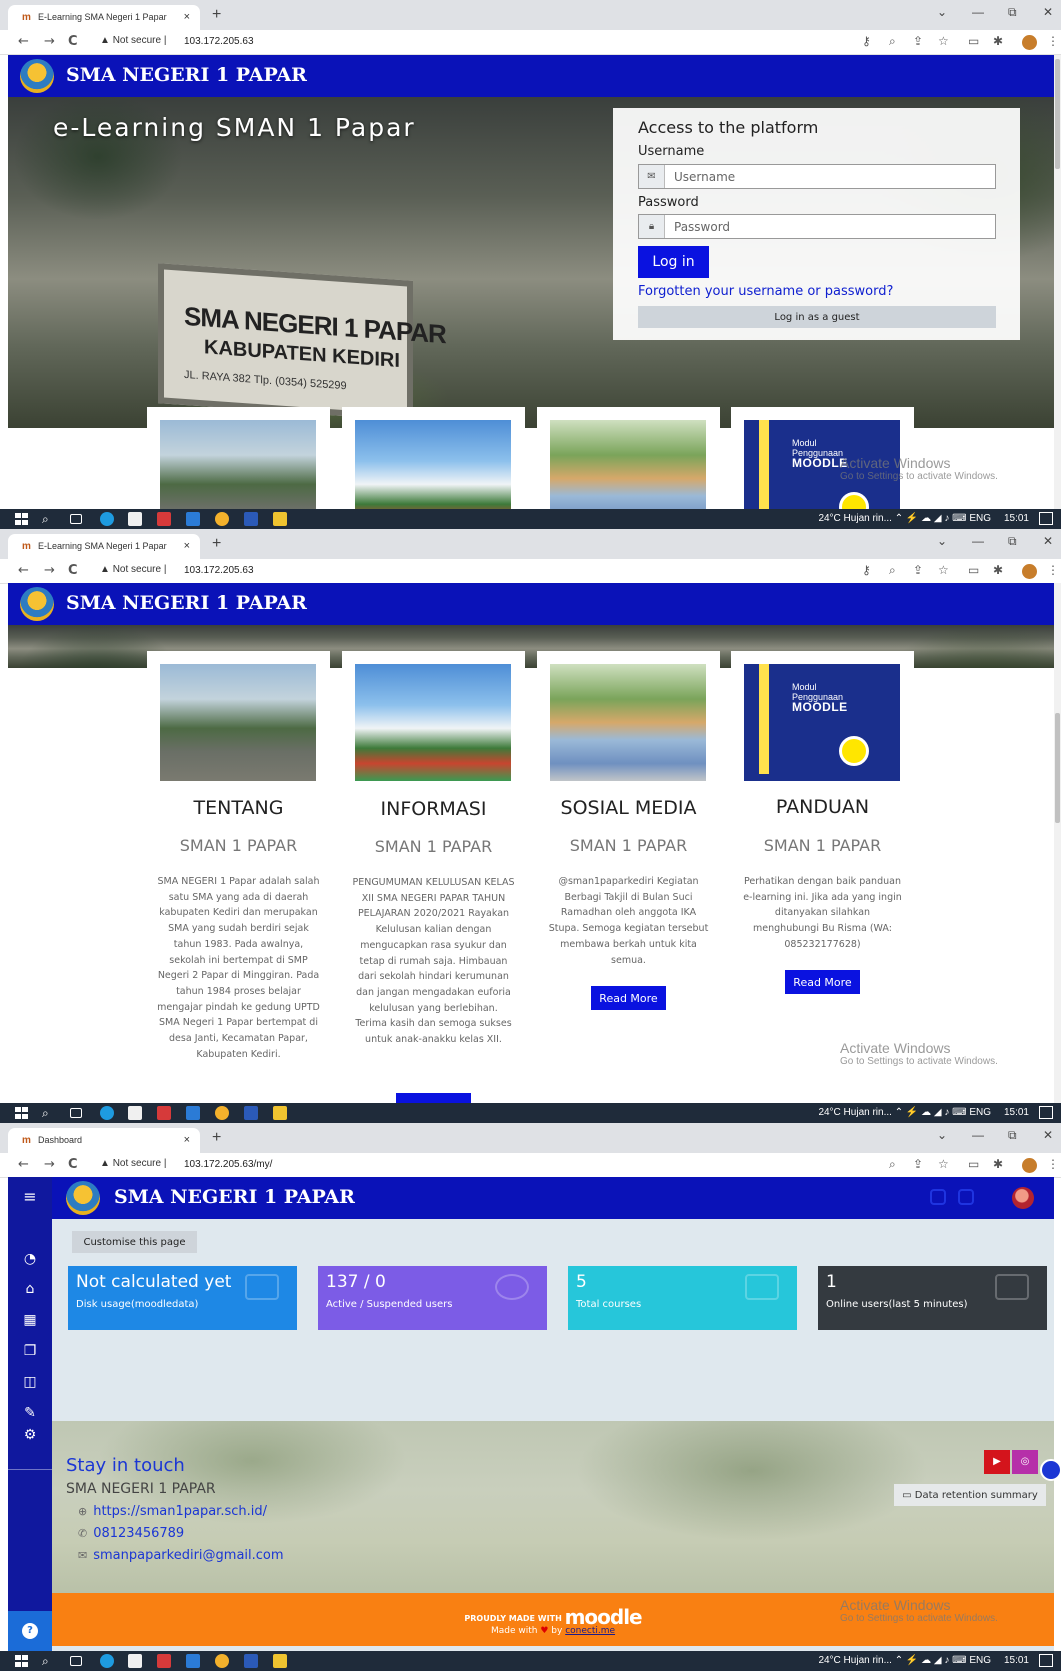 The width and height of the screenshot is (1061, 1671). What do you see at coordinates (830, 176) in the screenshot?
I see `username-input` at bounding box center [830, 176].